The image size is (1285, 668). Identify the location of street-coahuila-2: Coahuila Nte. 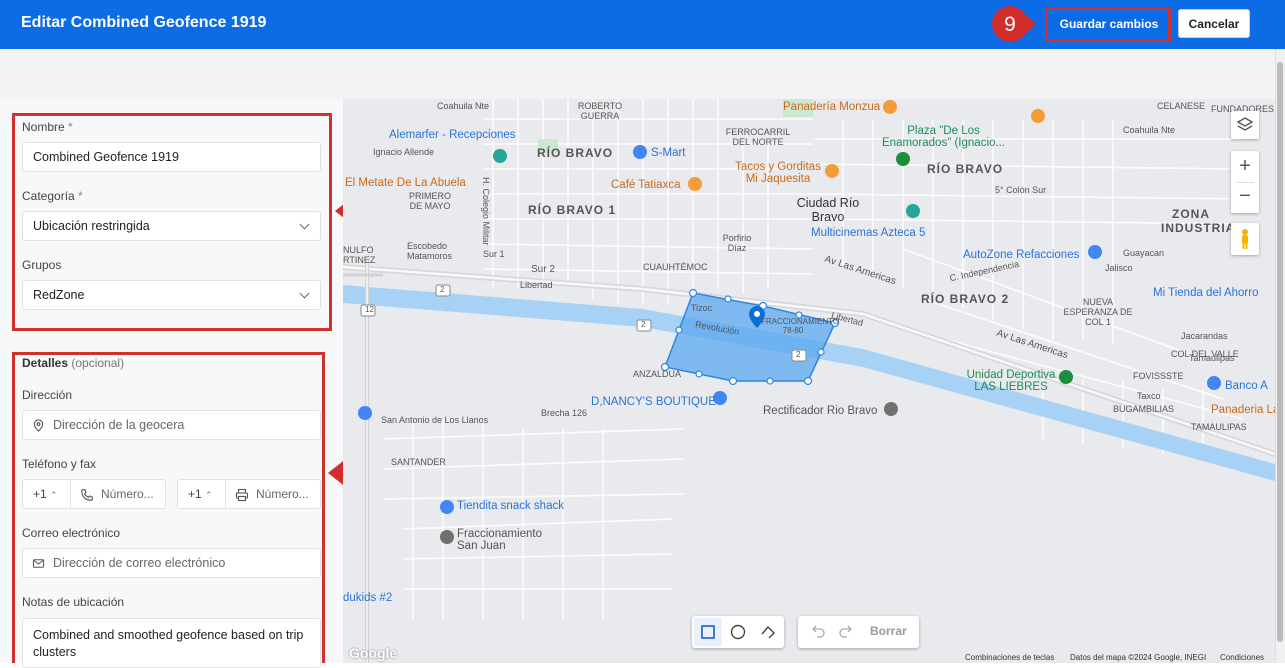
(1149, 130).